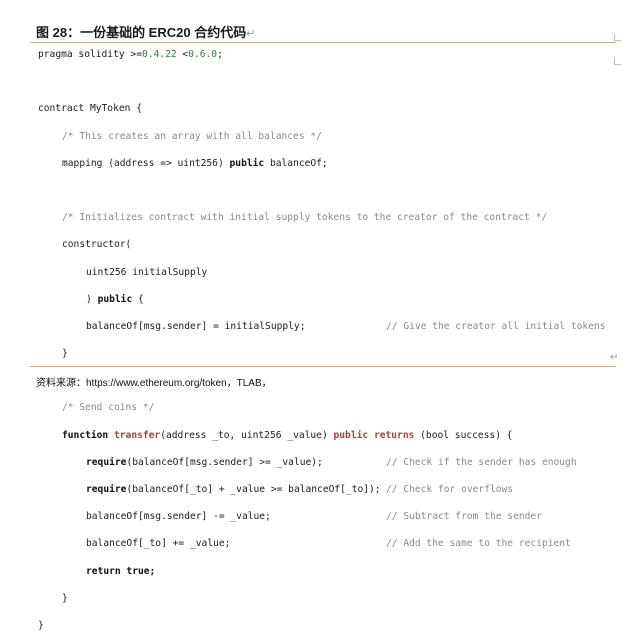 This screenshot has width=622, height=633. I want to click on code-text: balanceOf;, so click(296, 163).